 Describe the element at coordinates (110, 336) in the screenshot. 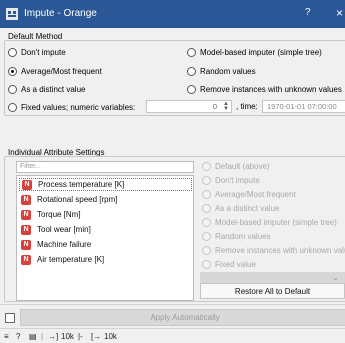

I see `output-count: 10k` at that location.